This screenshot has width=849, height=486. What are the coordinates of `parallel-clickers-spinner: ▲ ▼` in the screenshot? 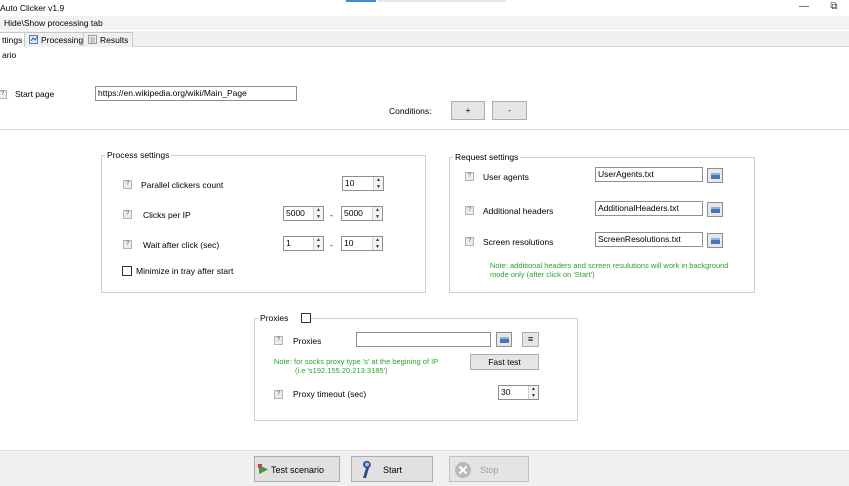 It's located at (378, 183).